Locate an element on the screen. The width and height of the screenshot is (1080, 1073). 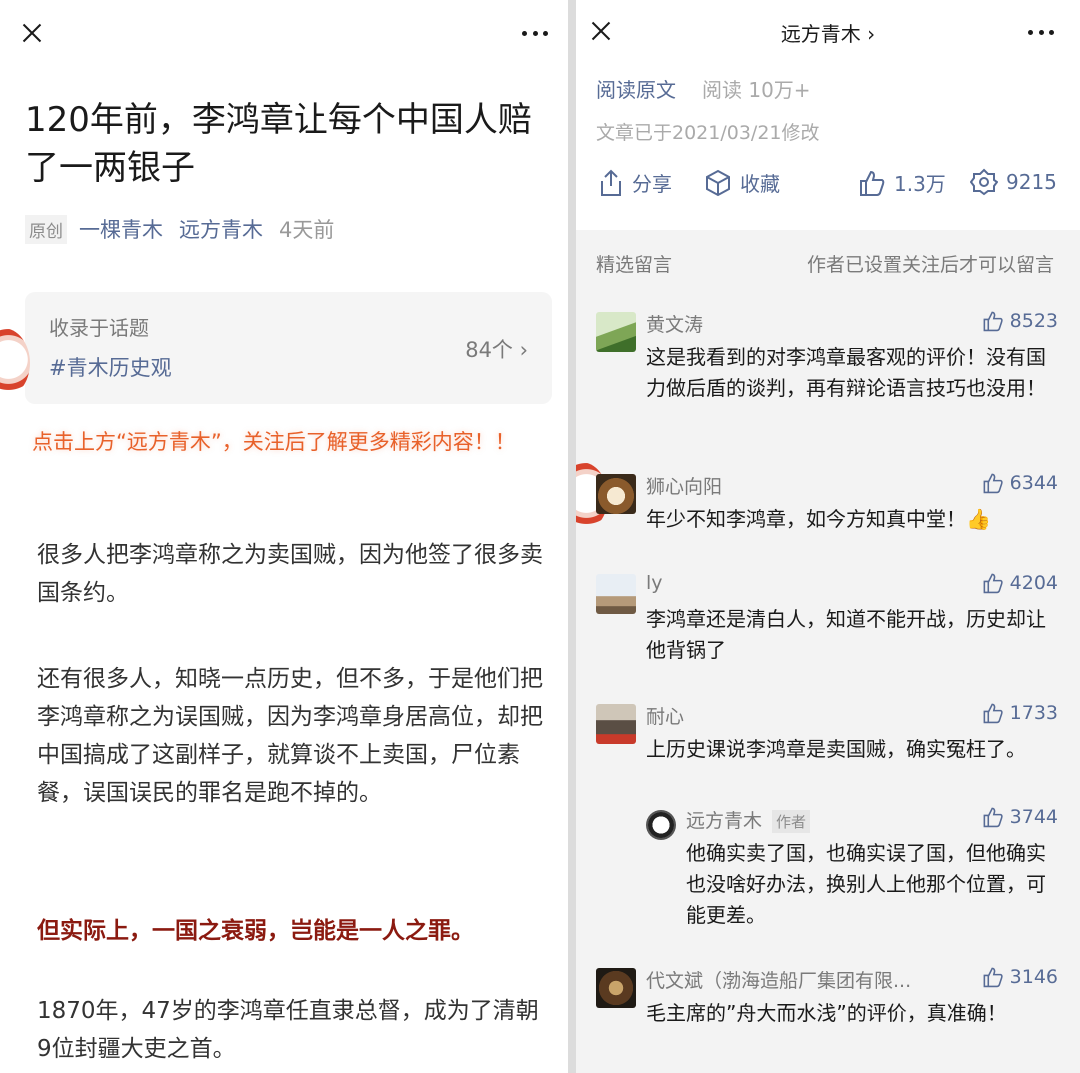
author-badge: 作者 is located at coordinates (791, 821).